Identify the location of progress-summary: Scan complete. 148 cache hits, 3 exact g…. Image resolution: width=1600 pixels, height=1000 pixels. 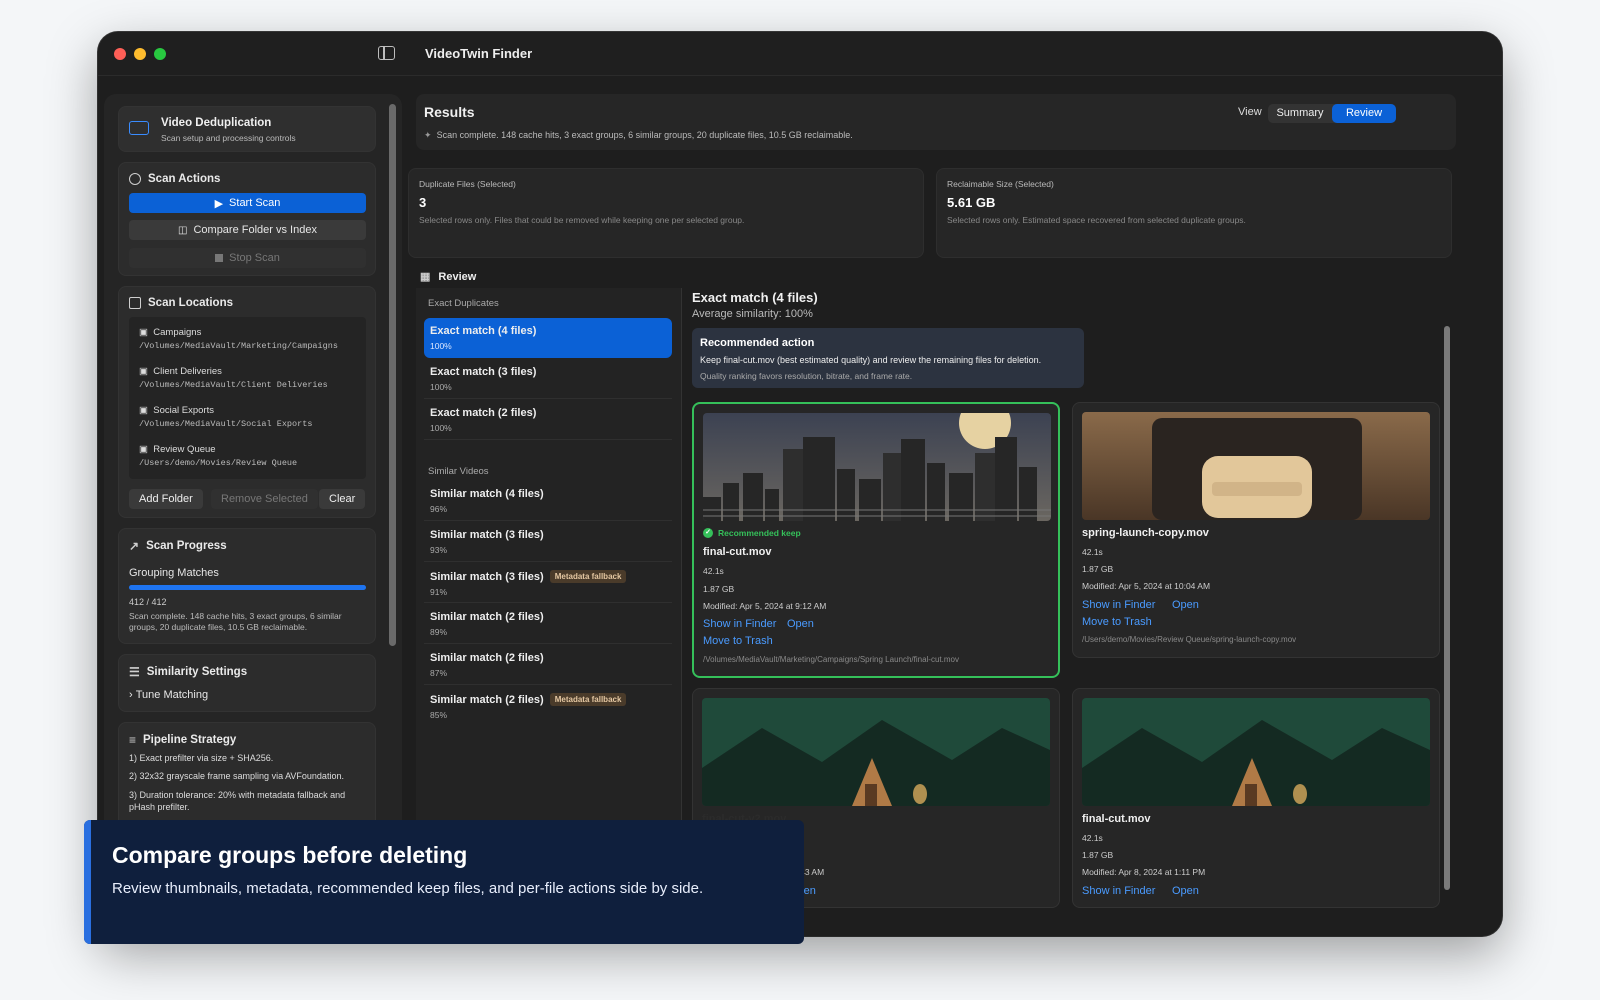
(235, 621).